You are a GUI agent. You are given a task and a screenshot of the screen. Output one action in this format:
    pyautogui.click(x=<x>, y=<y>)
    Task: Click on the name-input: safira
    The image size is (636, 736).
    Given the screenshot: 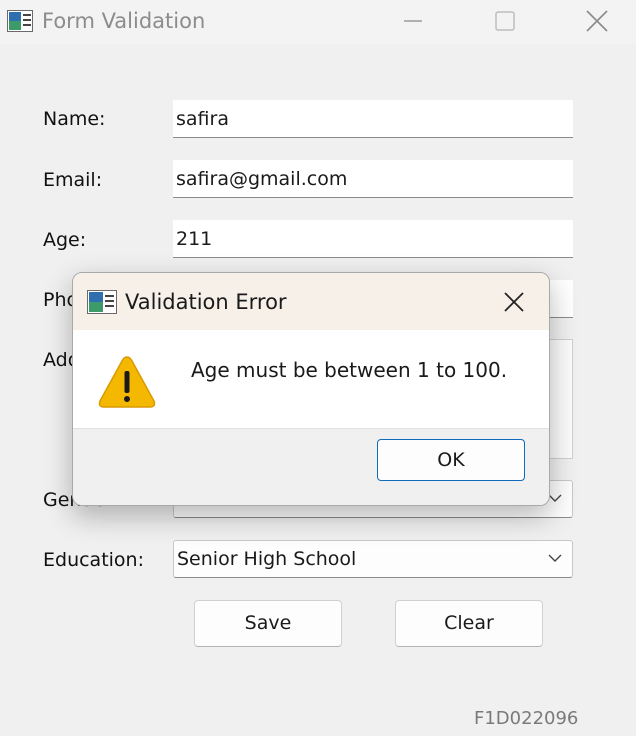 What is the action you would take?
    pyautogui.click(x=373, y=119)
    